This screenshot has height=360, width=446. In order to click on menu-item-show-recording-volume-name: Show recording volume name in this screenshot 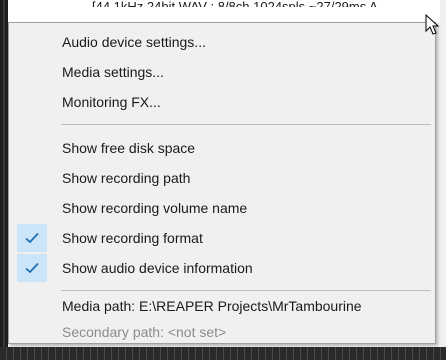, I will do `click(222, 208)`.